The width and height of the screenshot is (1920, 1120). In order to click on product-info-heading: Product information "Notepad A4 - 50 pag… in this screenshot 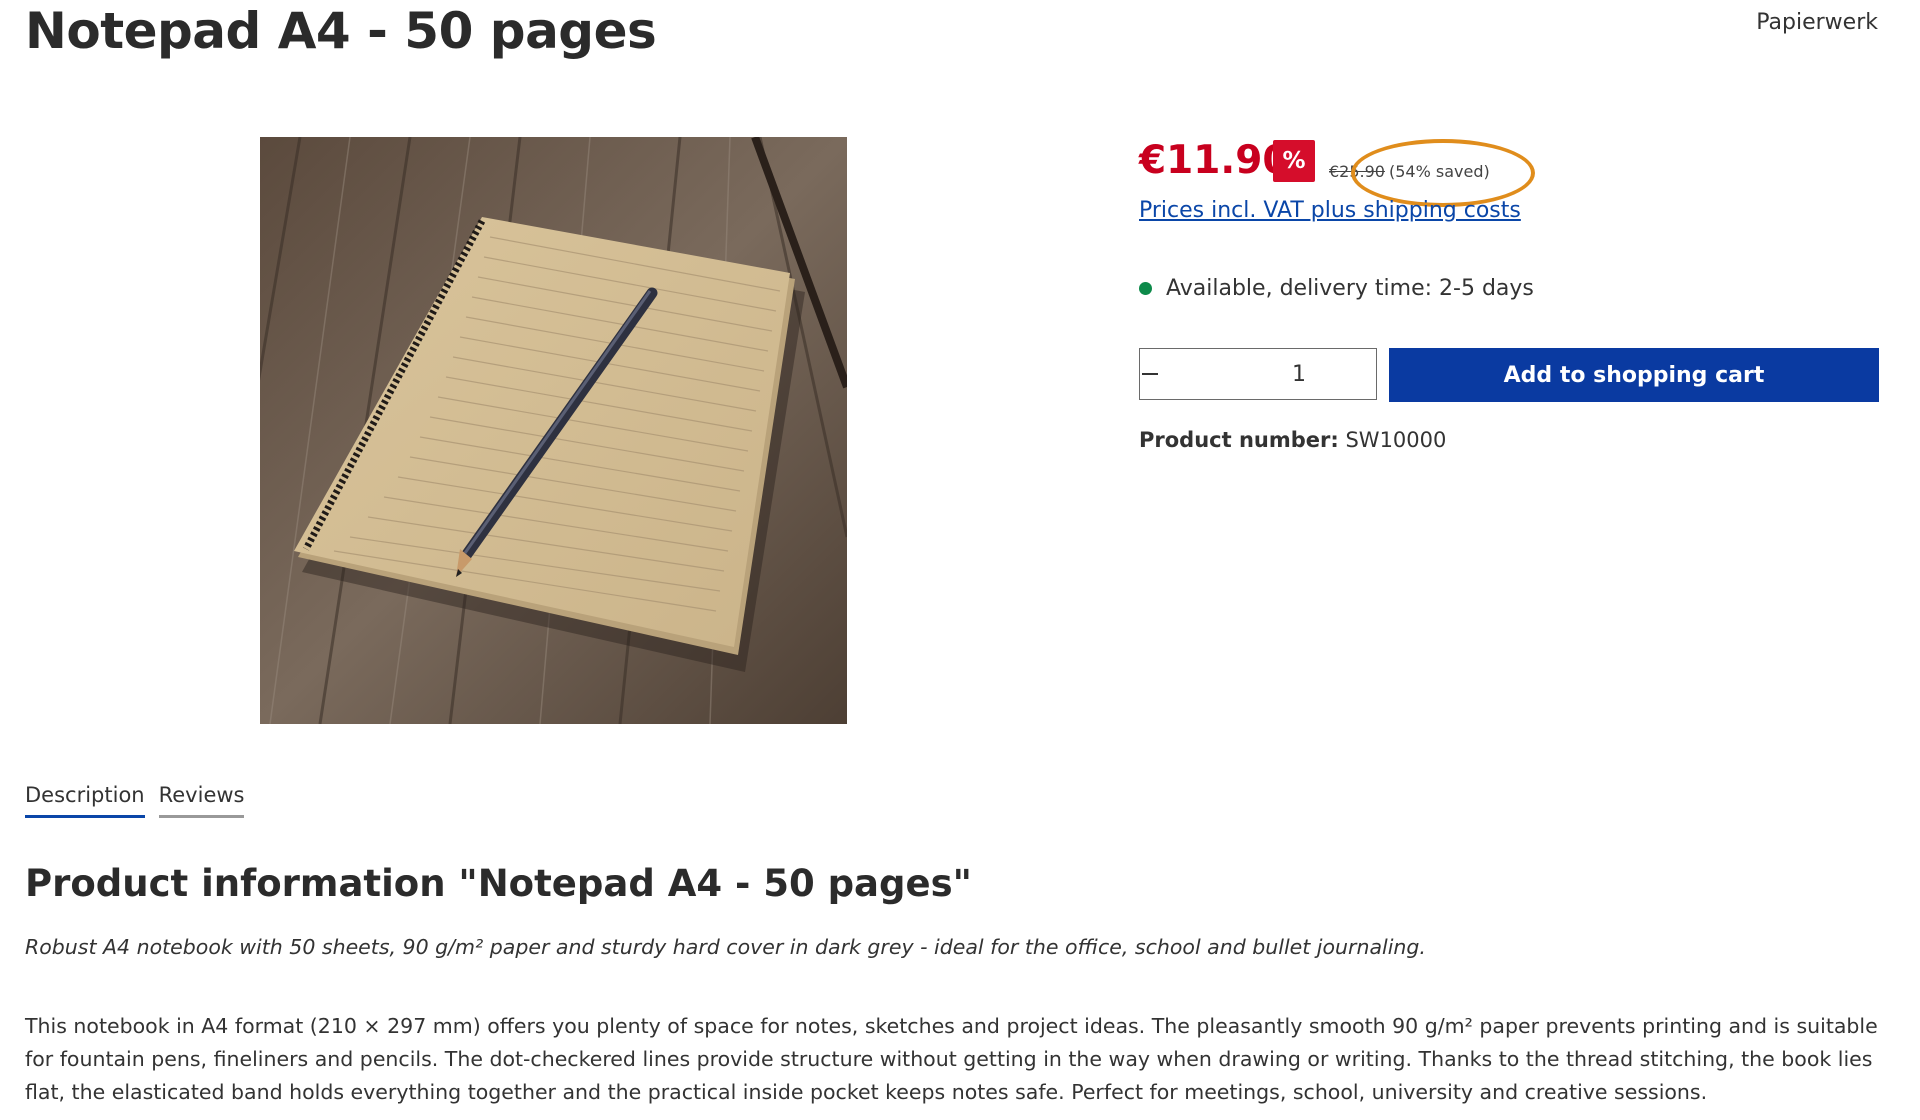, I will do `click(498, 883)`.